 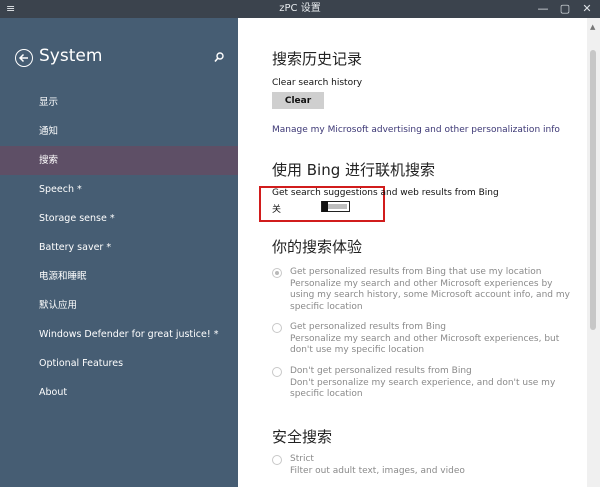 I want to click on toggle-knob, so click(x=325, y=206).